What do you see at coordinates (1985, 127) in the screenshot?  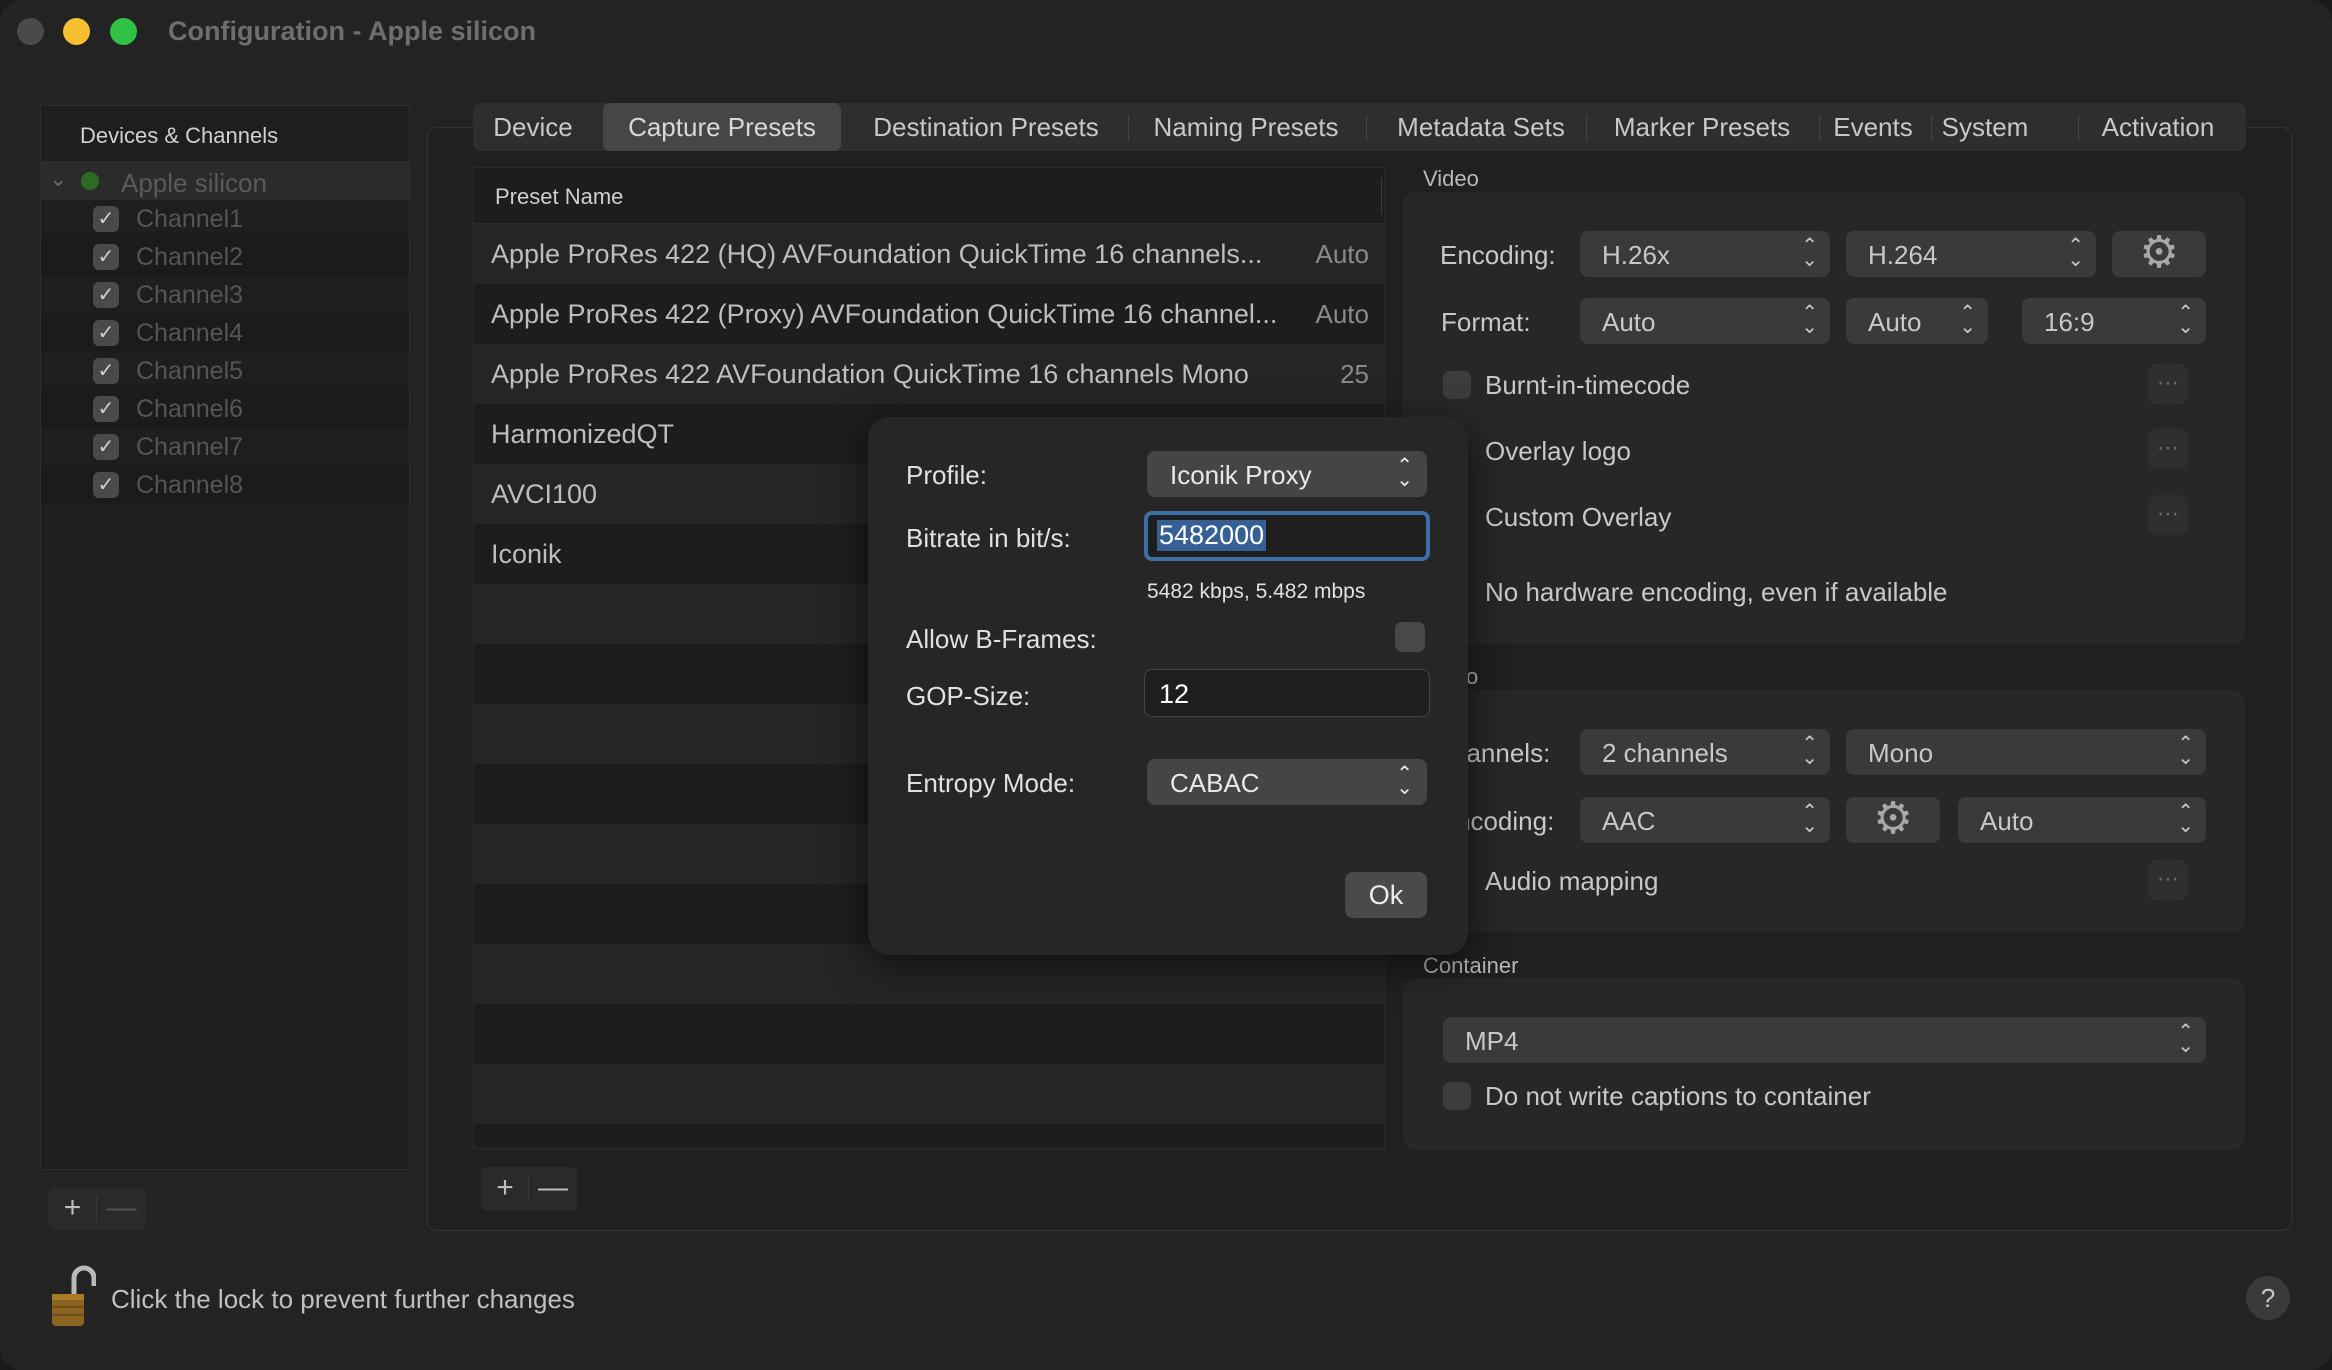 I see `tab-system: System` at bounding box center [1985, 127].